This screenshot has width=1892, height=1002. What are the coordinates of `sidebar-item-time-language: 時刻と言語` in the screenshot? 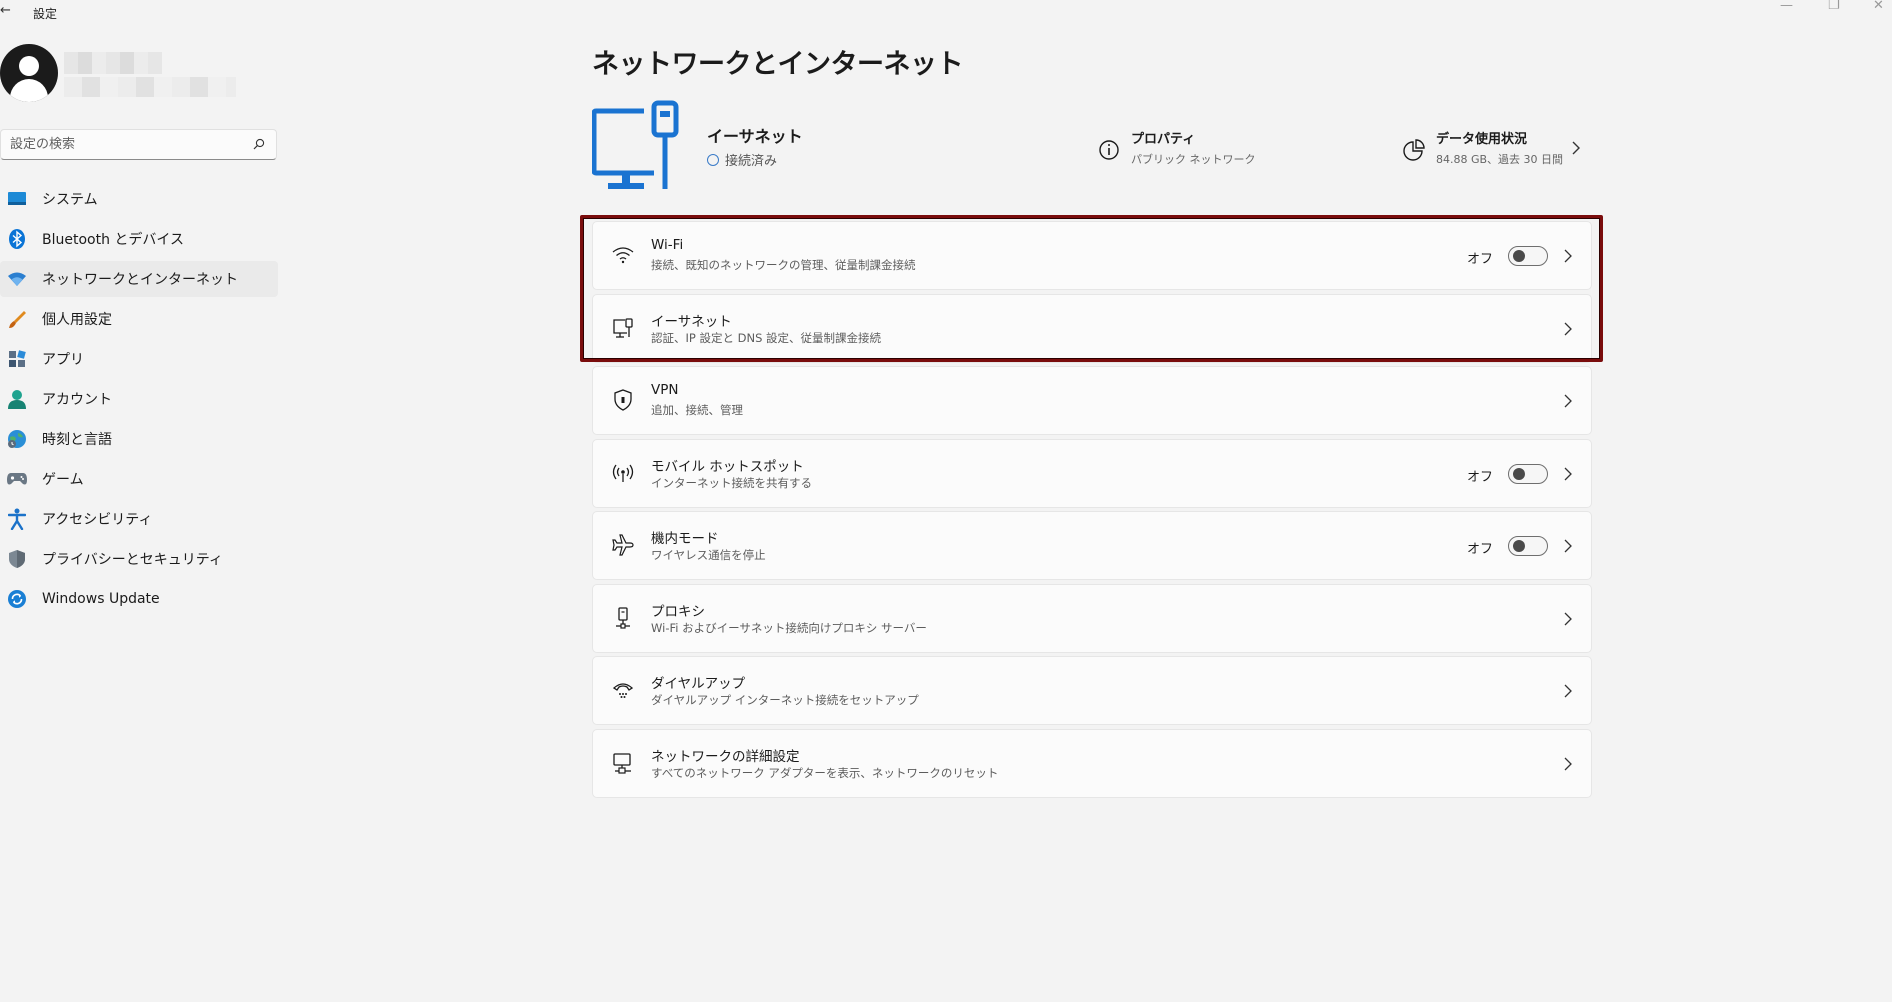 It's located at (139, 439).